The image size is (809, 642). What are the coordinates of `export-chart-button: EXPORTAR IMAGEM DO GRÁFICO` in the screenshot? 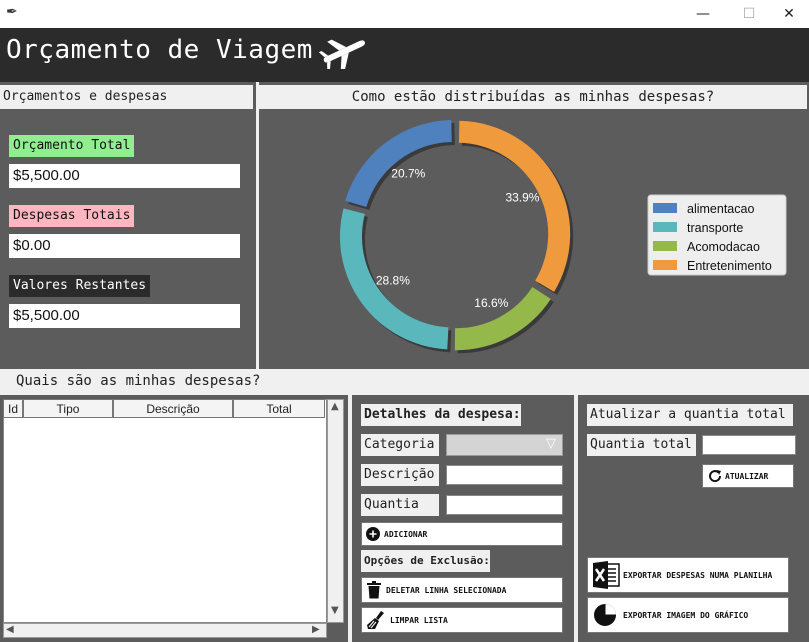 It's located at (688, 615).